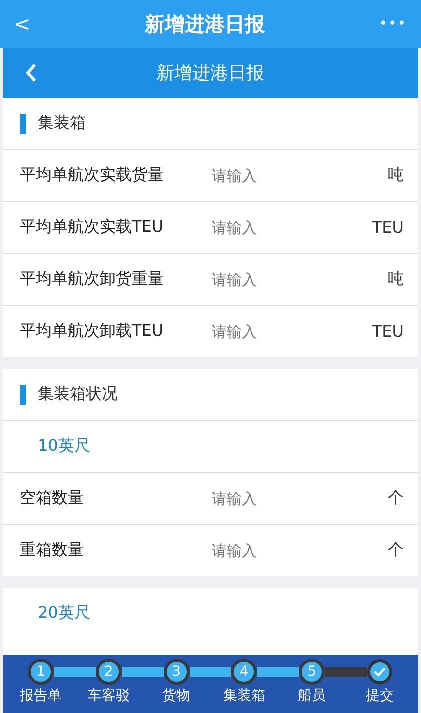 The image size is (421, 713). What do you see at coordinates (64, 446) in the screenshot?
I see `size-heading: 10英尺` at bounding box center [64, 446].